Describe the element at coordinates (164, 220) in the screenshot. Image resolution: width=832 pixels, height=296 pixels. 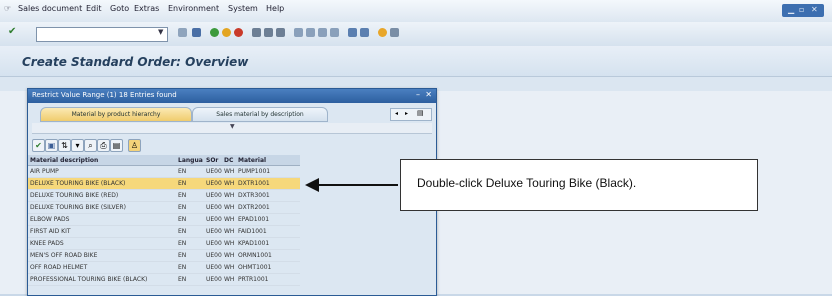
I see `table-row: ELBOW PADS EN UE00 WH EPAD1001` at that location.